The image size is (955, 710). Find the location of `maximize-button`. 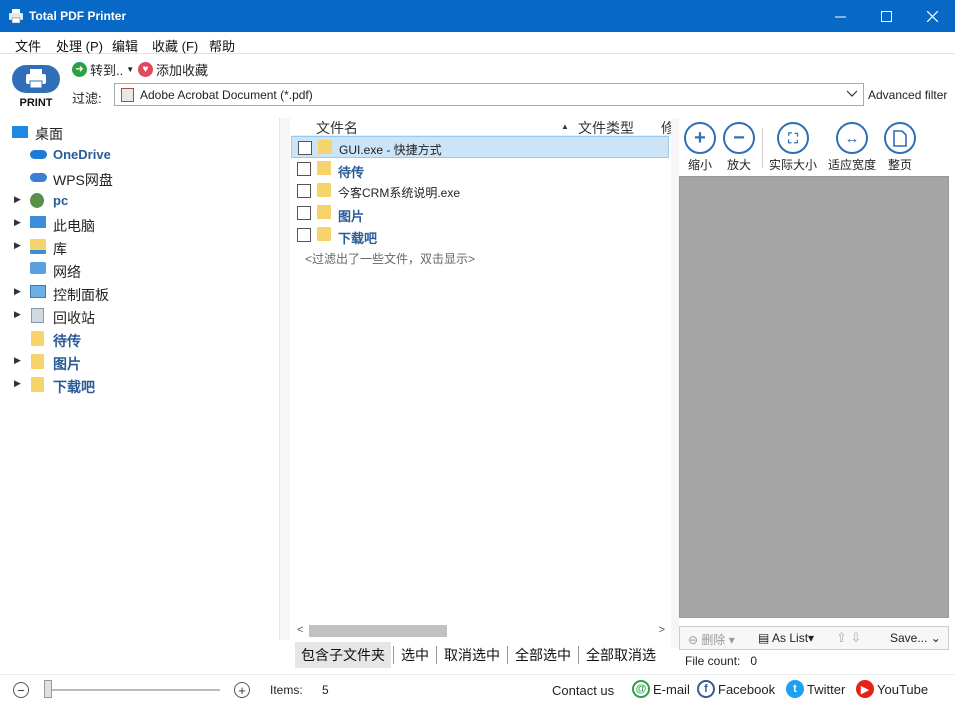

maximize-button is located at coordinates (886, 16).